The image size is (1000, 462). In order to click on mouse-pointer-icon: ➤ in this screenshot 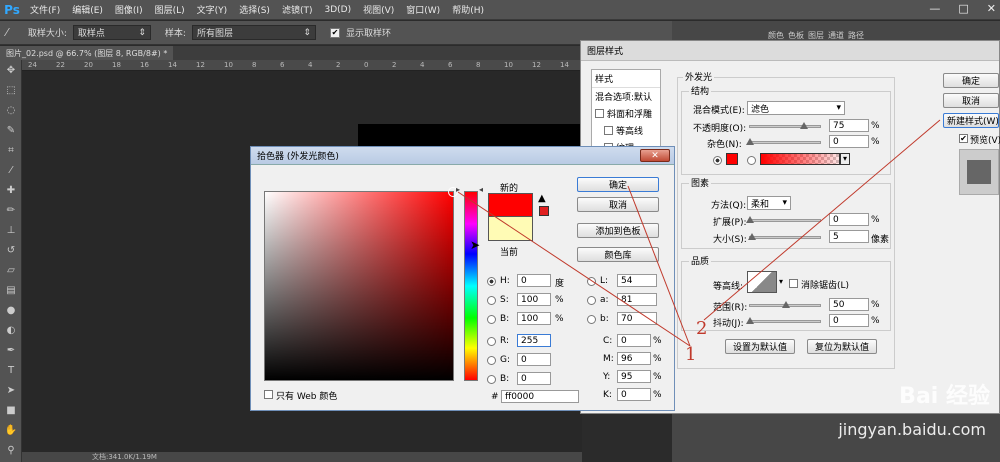, I will do `click(475, 245)`.